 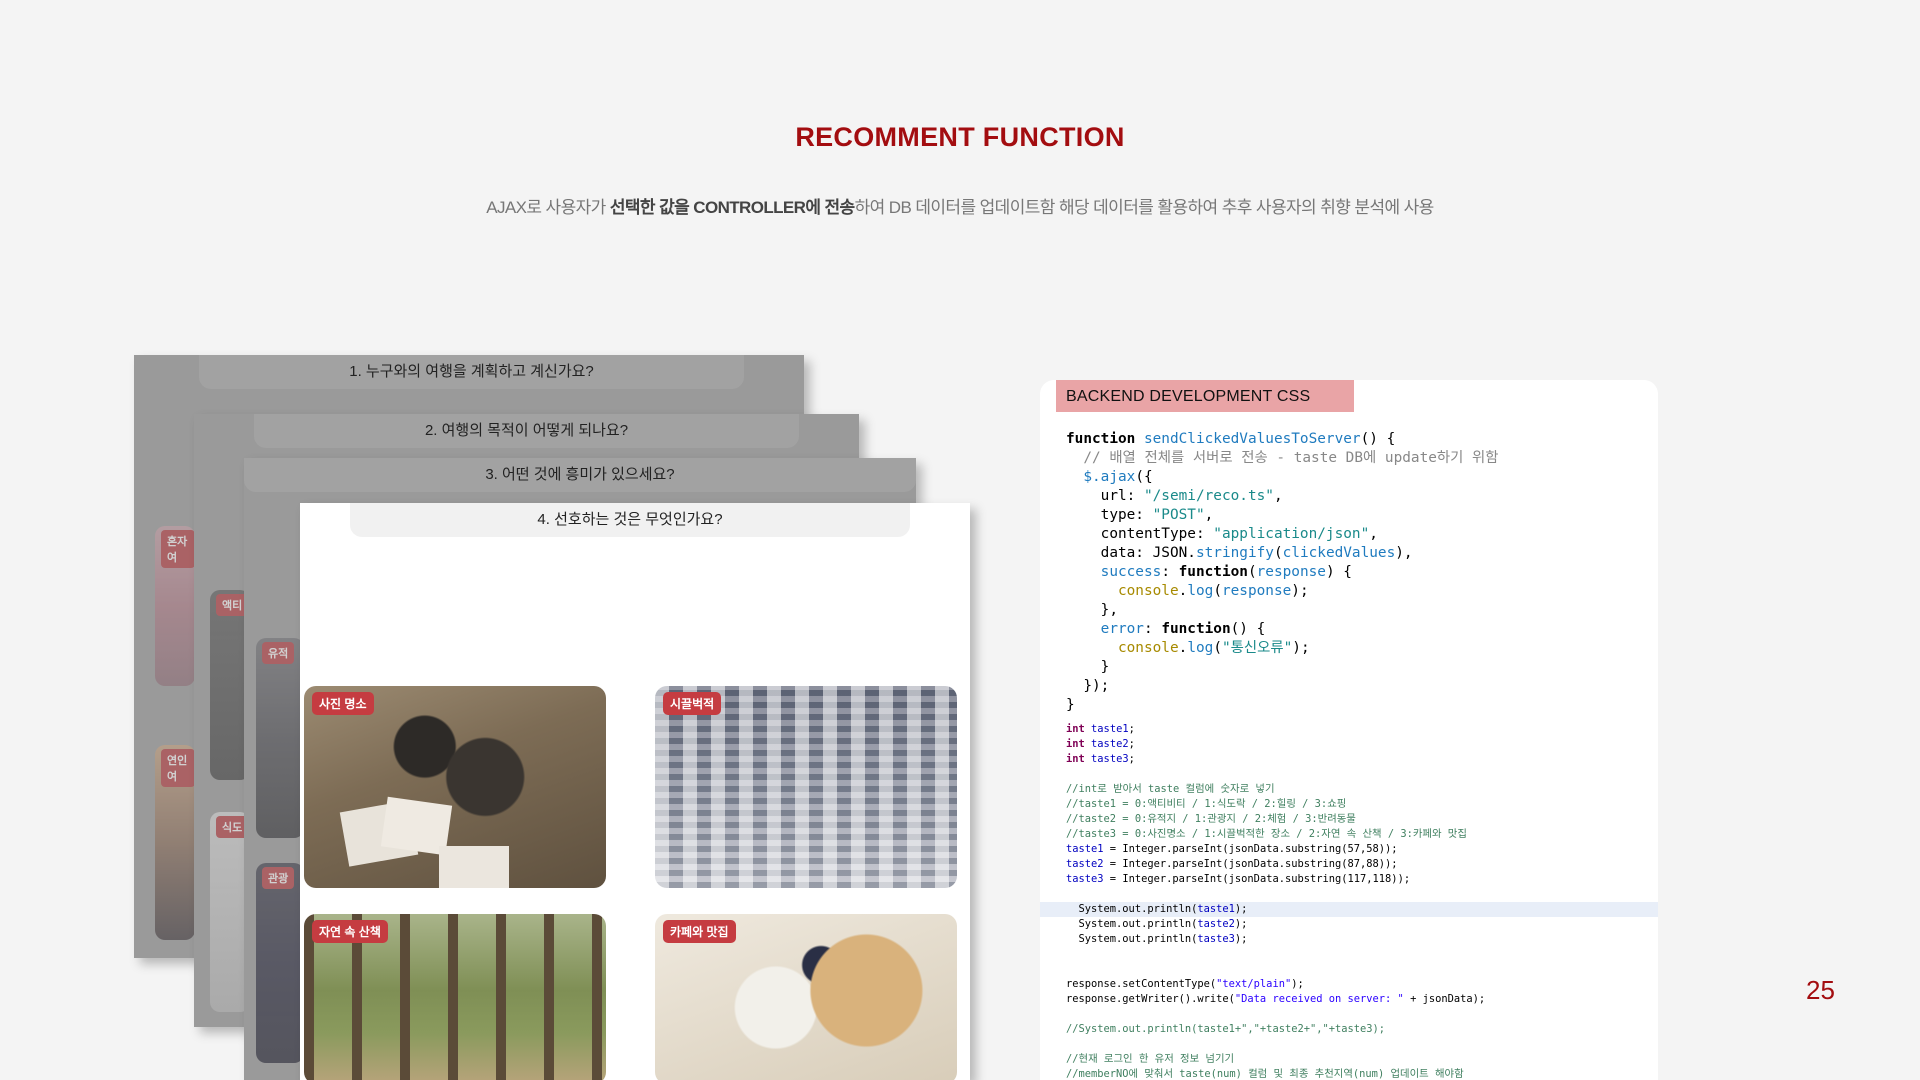 I want to click on code-line: url: "/semi/reco.ts",, so click(x=1174, y=496).